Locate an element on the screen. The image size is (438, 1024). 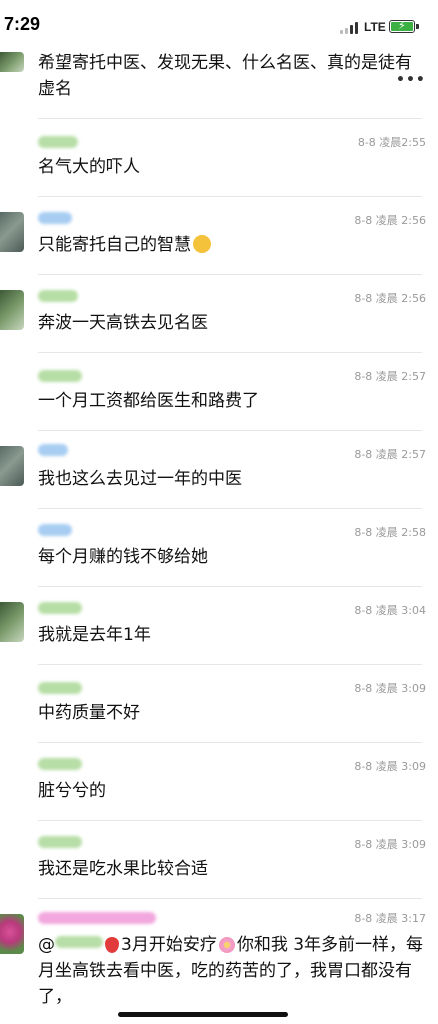
message-item: 8-8 凌晨 2:56 只能寄托自己的智慧 is located at coordinates (219, 235).